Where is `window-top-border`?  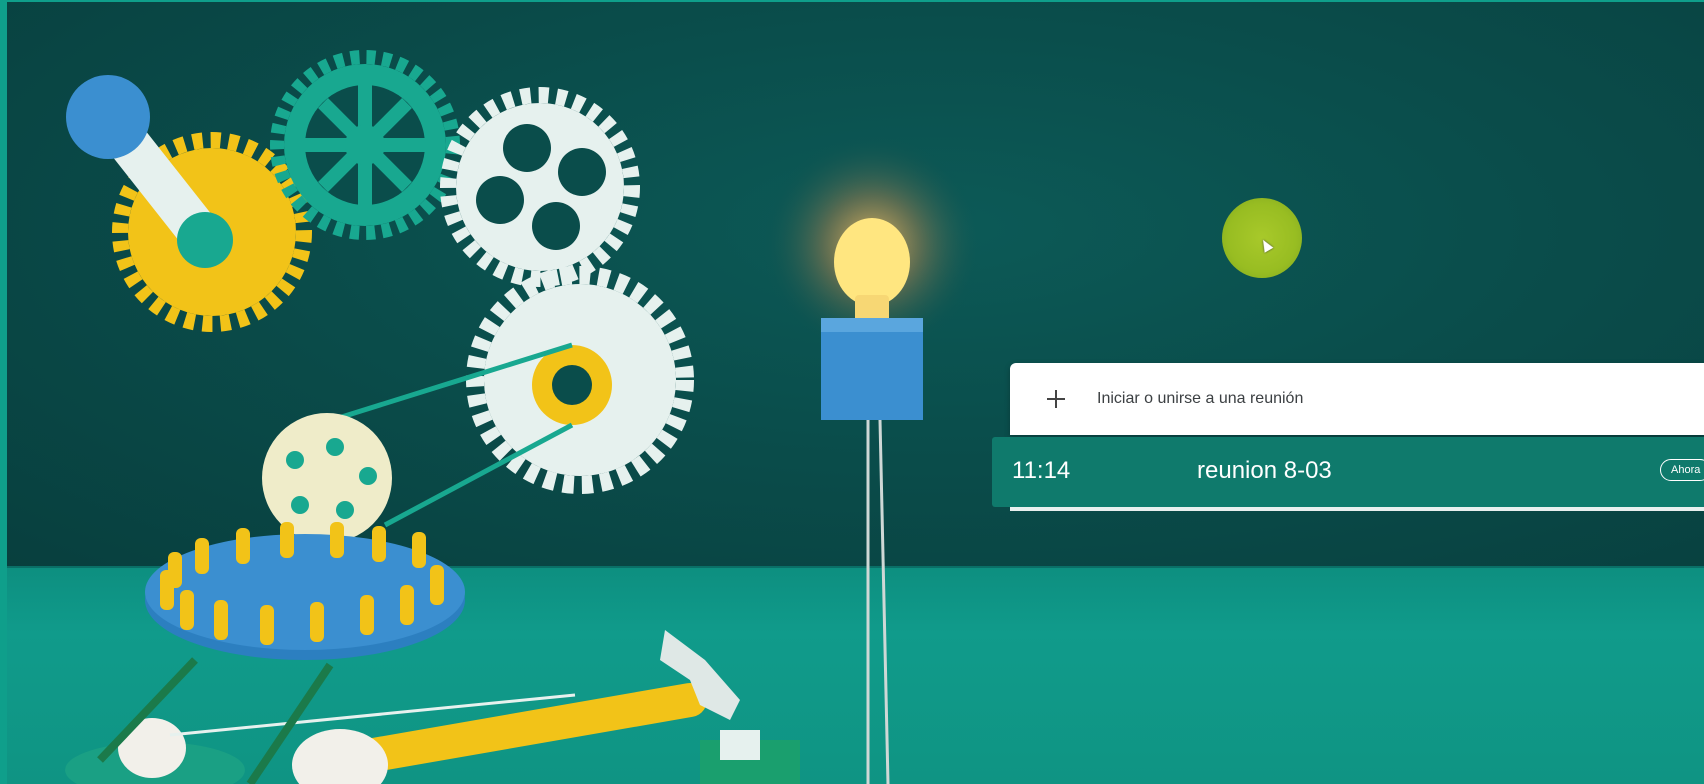 window-top-border is located at coordinates (852, 1).